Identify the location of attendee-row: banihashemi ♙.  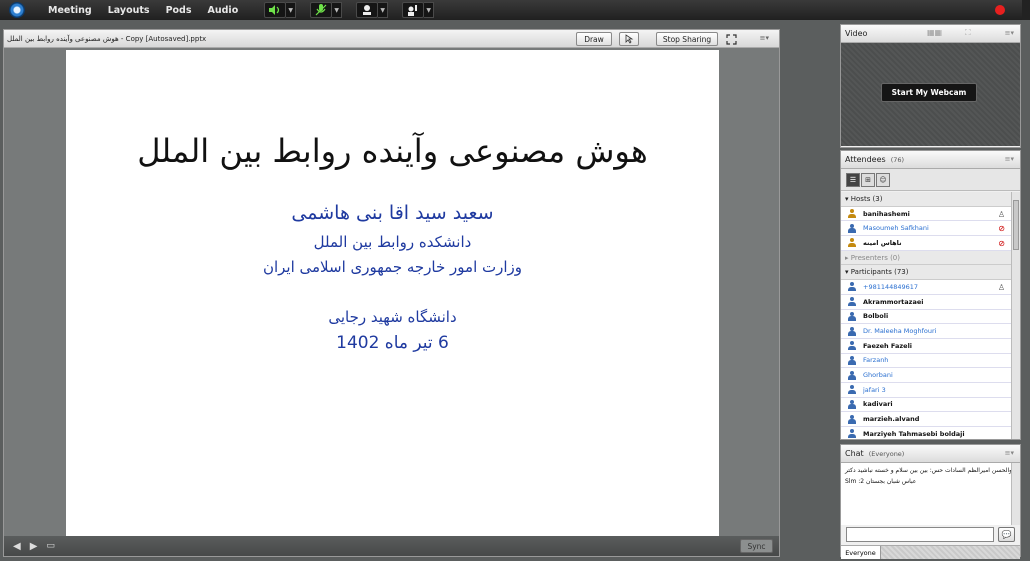
(926, 214).